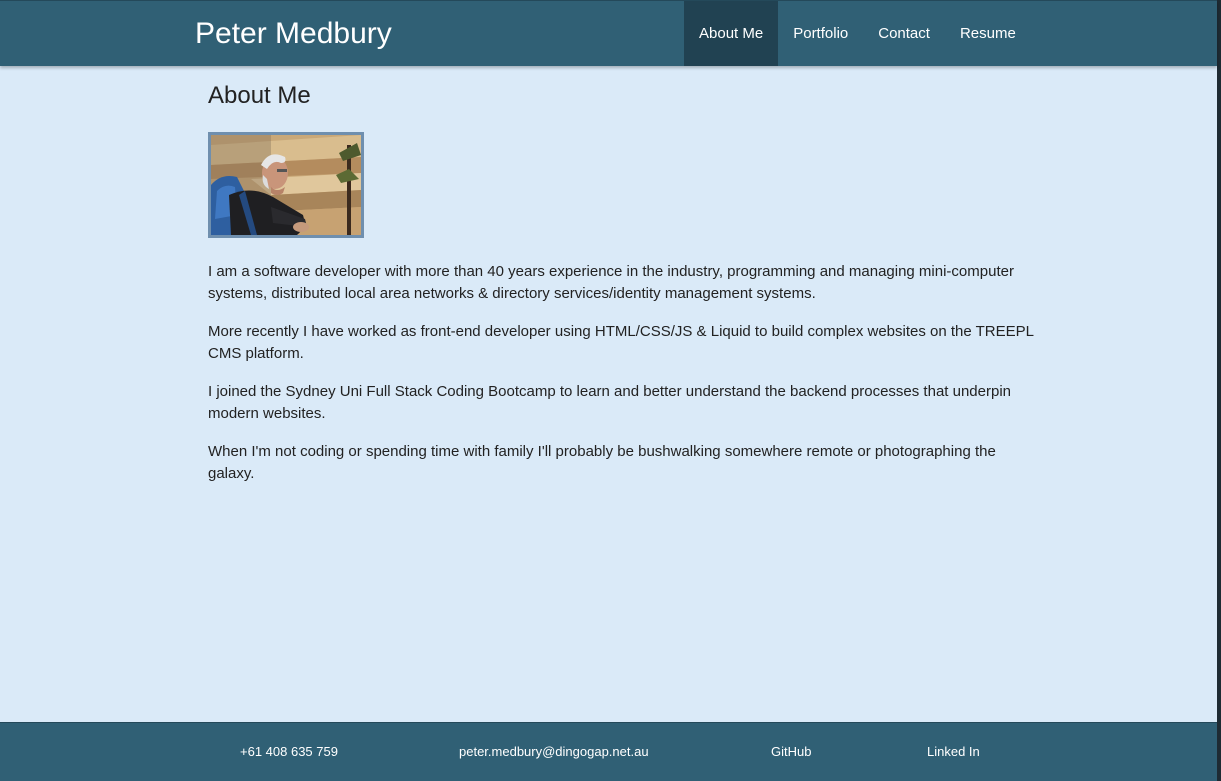 The width and height of the screenshot is (1221, 781). I want to click on main-nav: About Me Portfolio Contact Resume, so click(857, 33).